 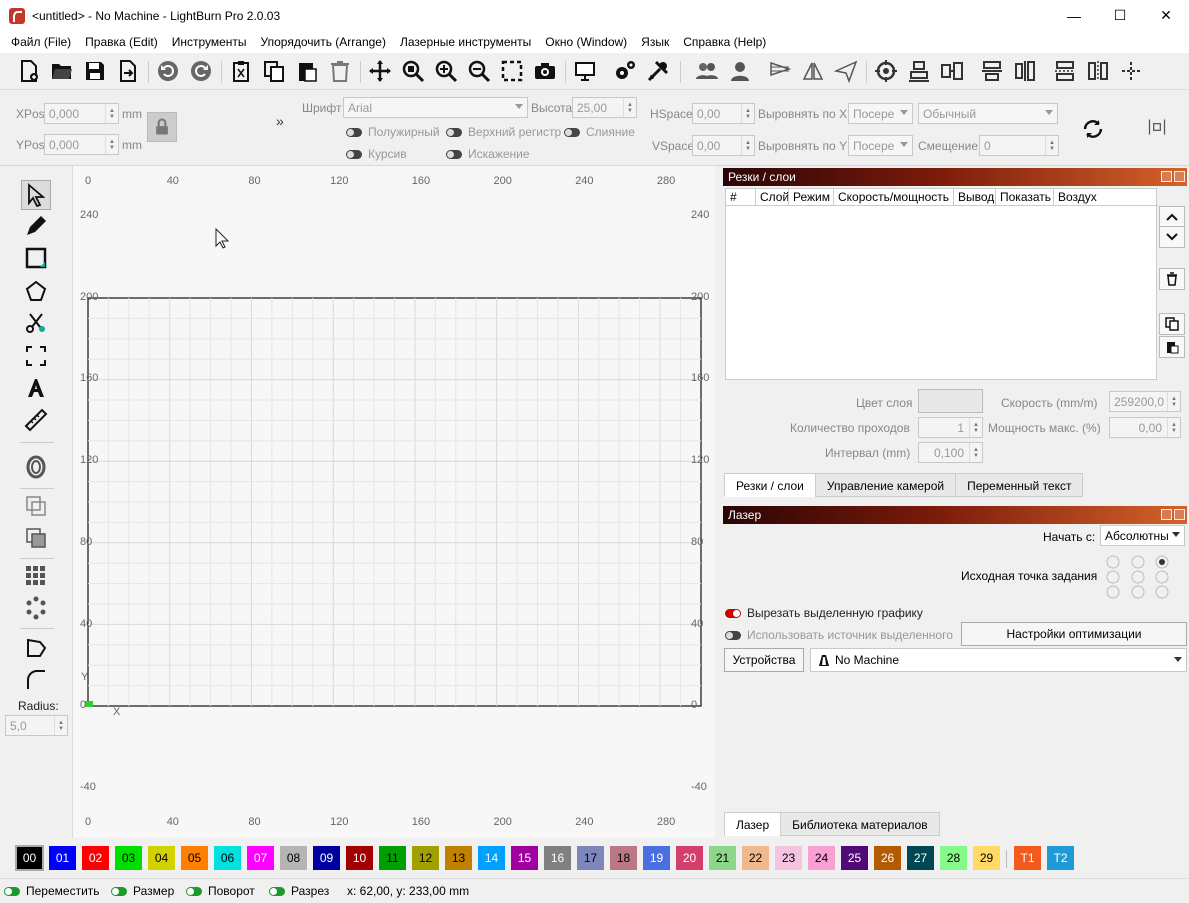 I want to click on toolbar-extend-button, so click(x=1157, y=127).